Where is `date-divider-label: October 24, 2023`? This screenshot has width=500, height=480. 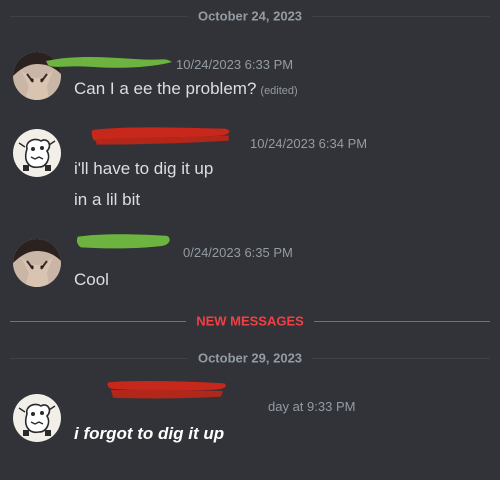
date-divider-label: October 24, 2023 is located at coordinates (250, 16).